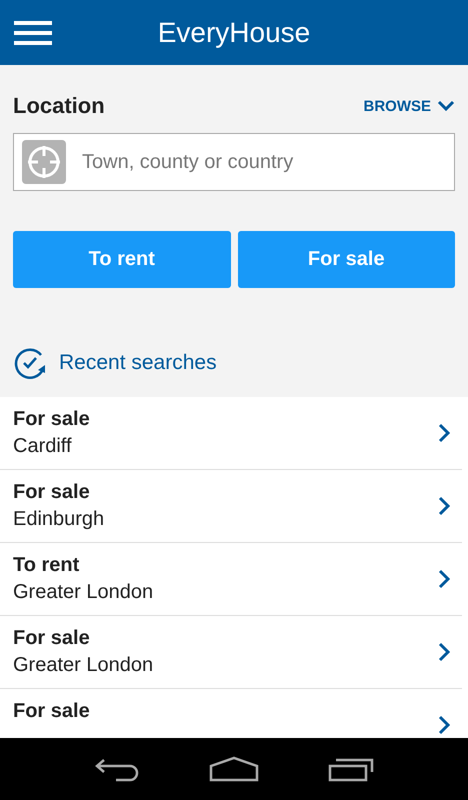 The width and height of the screenshot is (468, 800). I want to click on recent-searches-heading: Recent searches, so click(138, 363).